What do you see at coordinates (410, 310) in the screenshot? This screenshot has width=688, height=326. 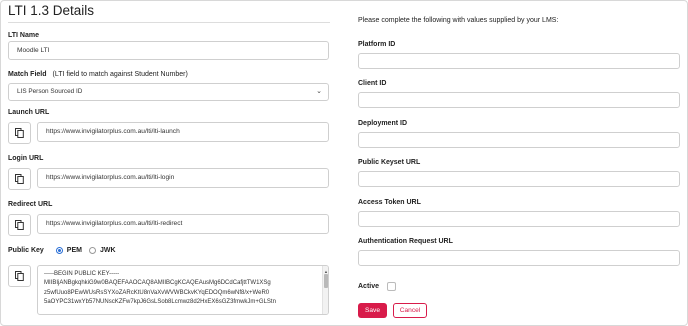 I see `cancel-button: Cancel` at bounding box center [410, 310].